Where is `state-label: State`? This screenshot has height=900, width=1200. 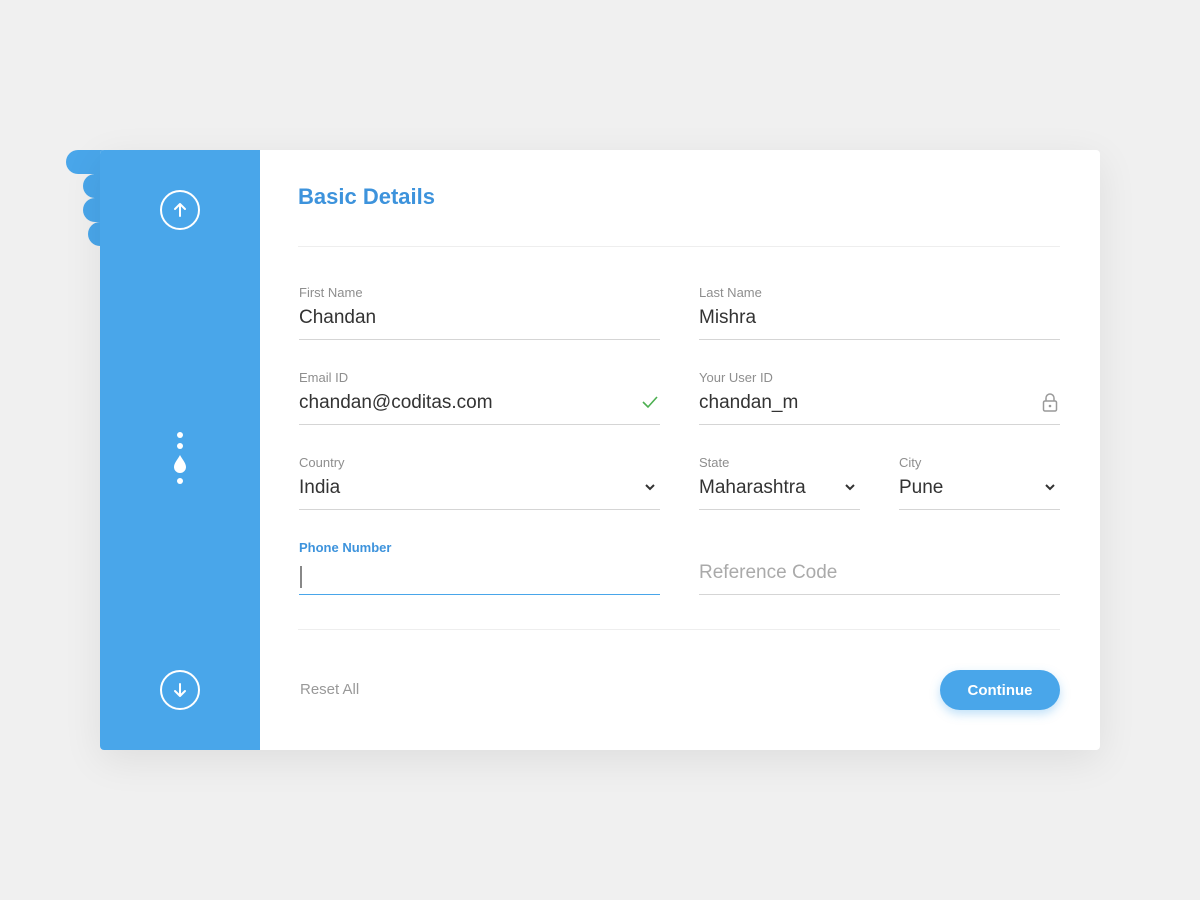 state-label: State is located at coordinates (714, 462).